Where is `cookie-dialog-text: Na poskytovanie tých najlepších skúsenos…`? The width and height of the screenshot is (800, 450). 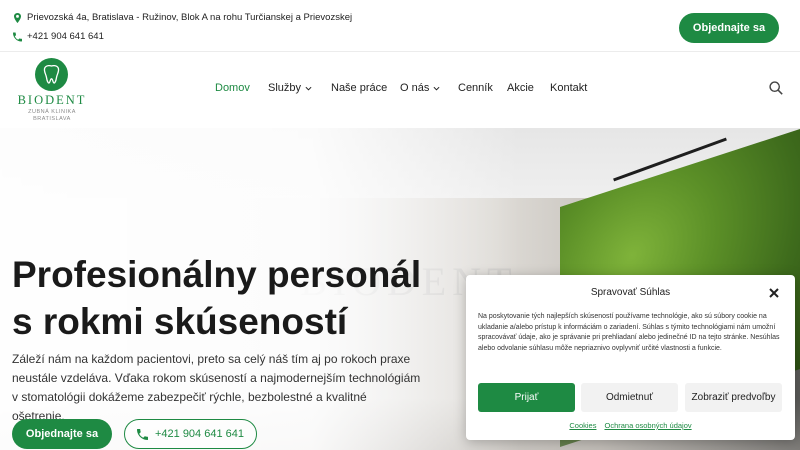 cookie-dialog-text: Na poskytovanie tých najlepších skúsenos… is located at coordinates (629, 332).